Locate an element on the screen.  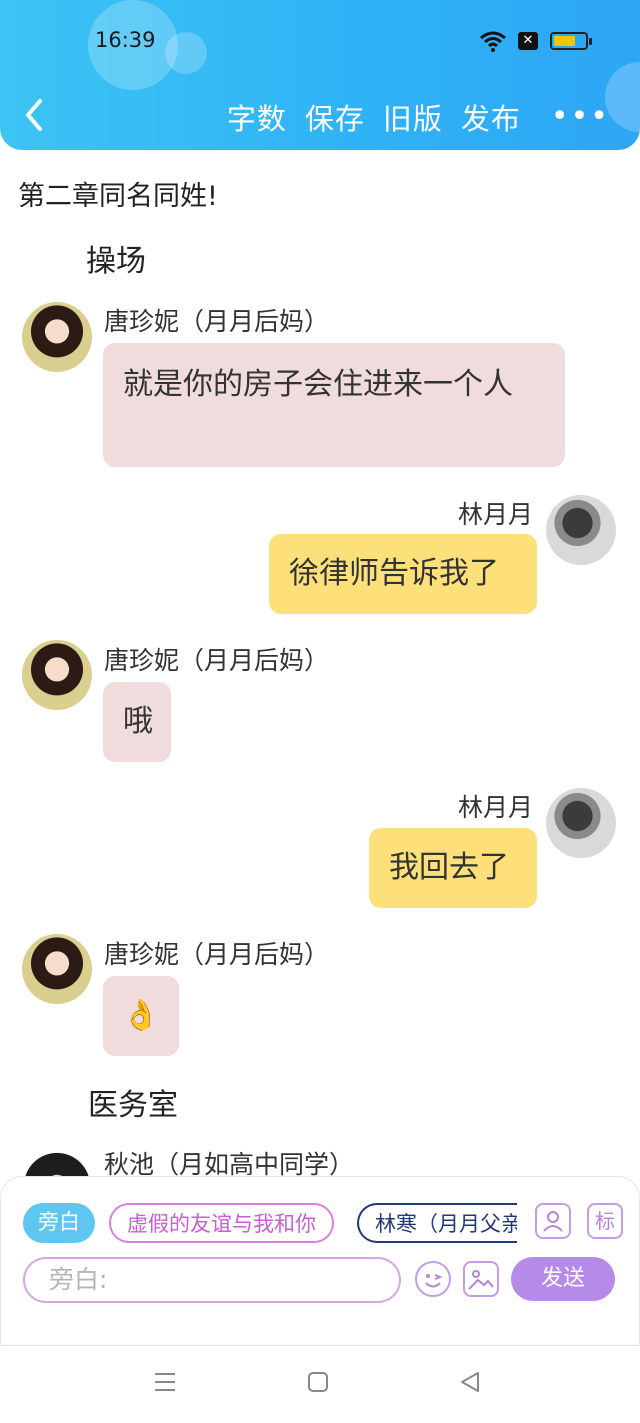
system-navigation-bar is located at coordinates (320, 1384).